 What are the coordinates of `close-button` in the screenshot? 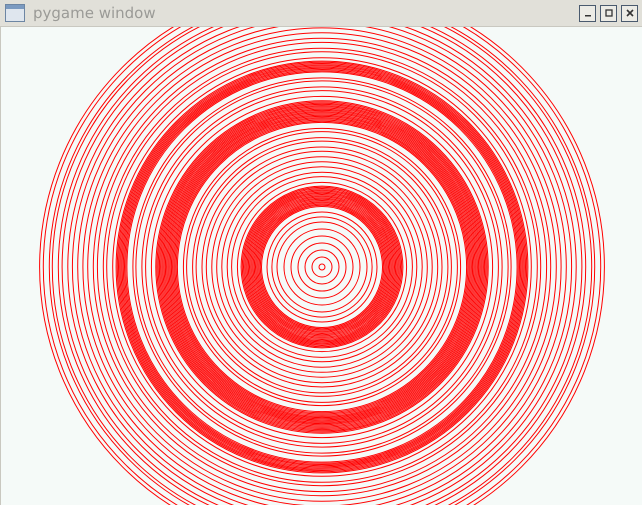 It's located at (629, 13).